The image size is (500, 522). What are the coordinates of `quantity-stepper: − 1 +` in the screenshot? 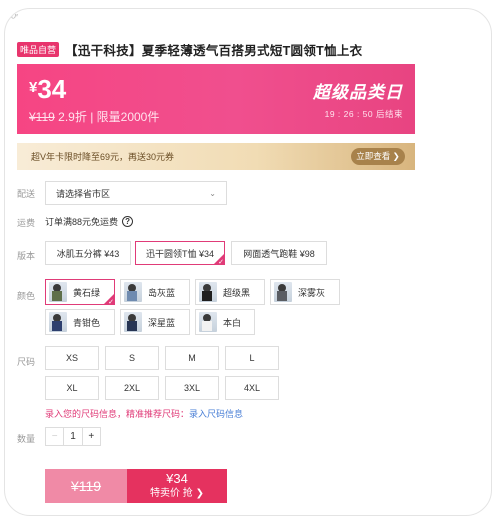 It's located at (73, 436).